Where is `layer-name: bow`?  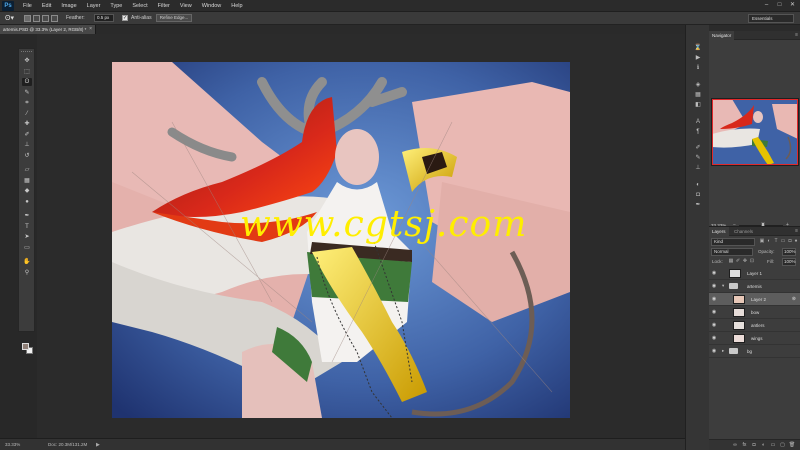
layer-name: bow is located at coordinates (755, 312).